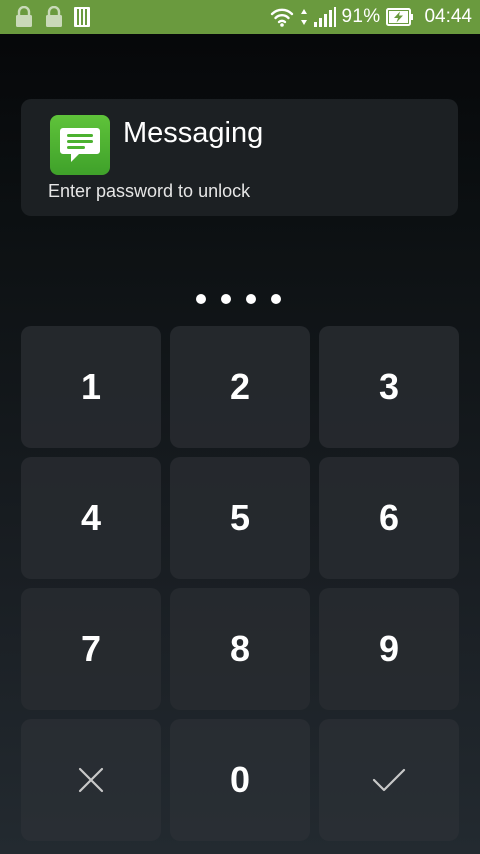  Describe the element at coordinates (304, 17) in the screenshot. I see `data-transfer-icon` at that location.